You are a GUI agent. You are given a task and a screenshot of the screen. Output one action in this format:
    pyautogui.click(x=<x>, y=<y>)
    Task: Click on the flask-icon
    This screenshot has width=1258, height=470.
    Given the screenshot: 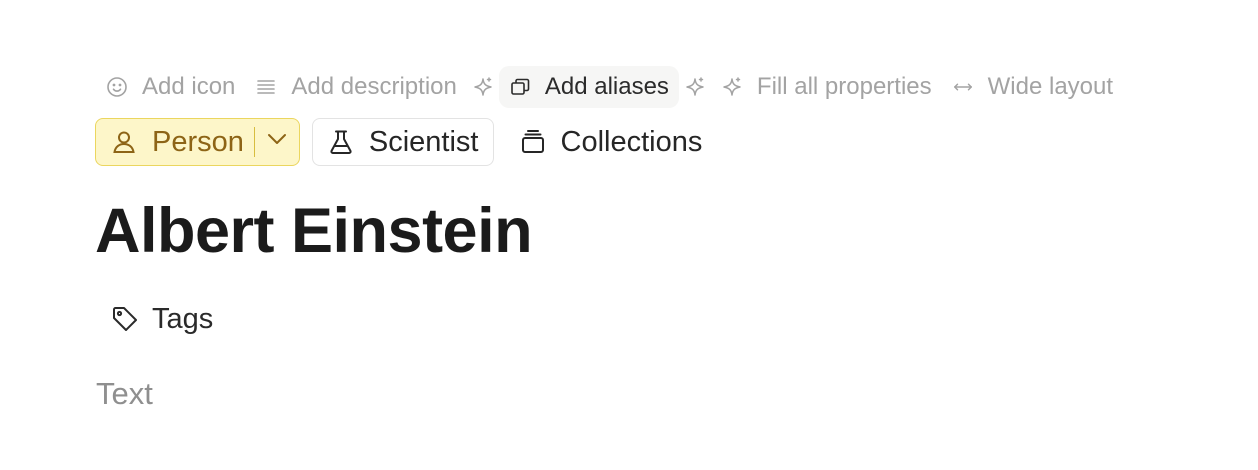 What is the action you would take?
    pyautogui.click(x=341, y=142)
    